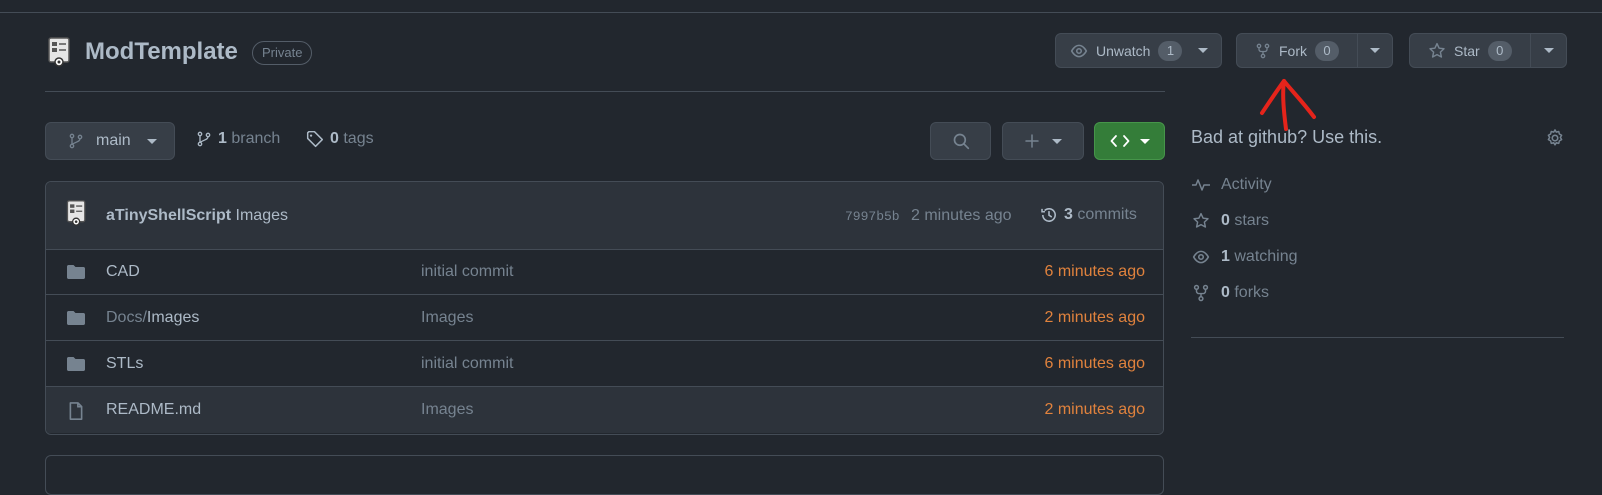  Describe the element at coordinates (872, 216) in the screenshot. I see `commit-sha: 7997b5b` at that location.